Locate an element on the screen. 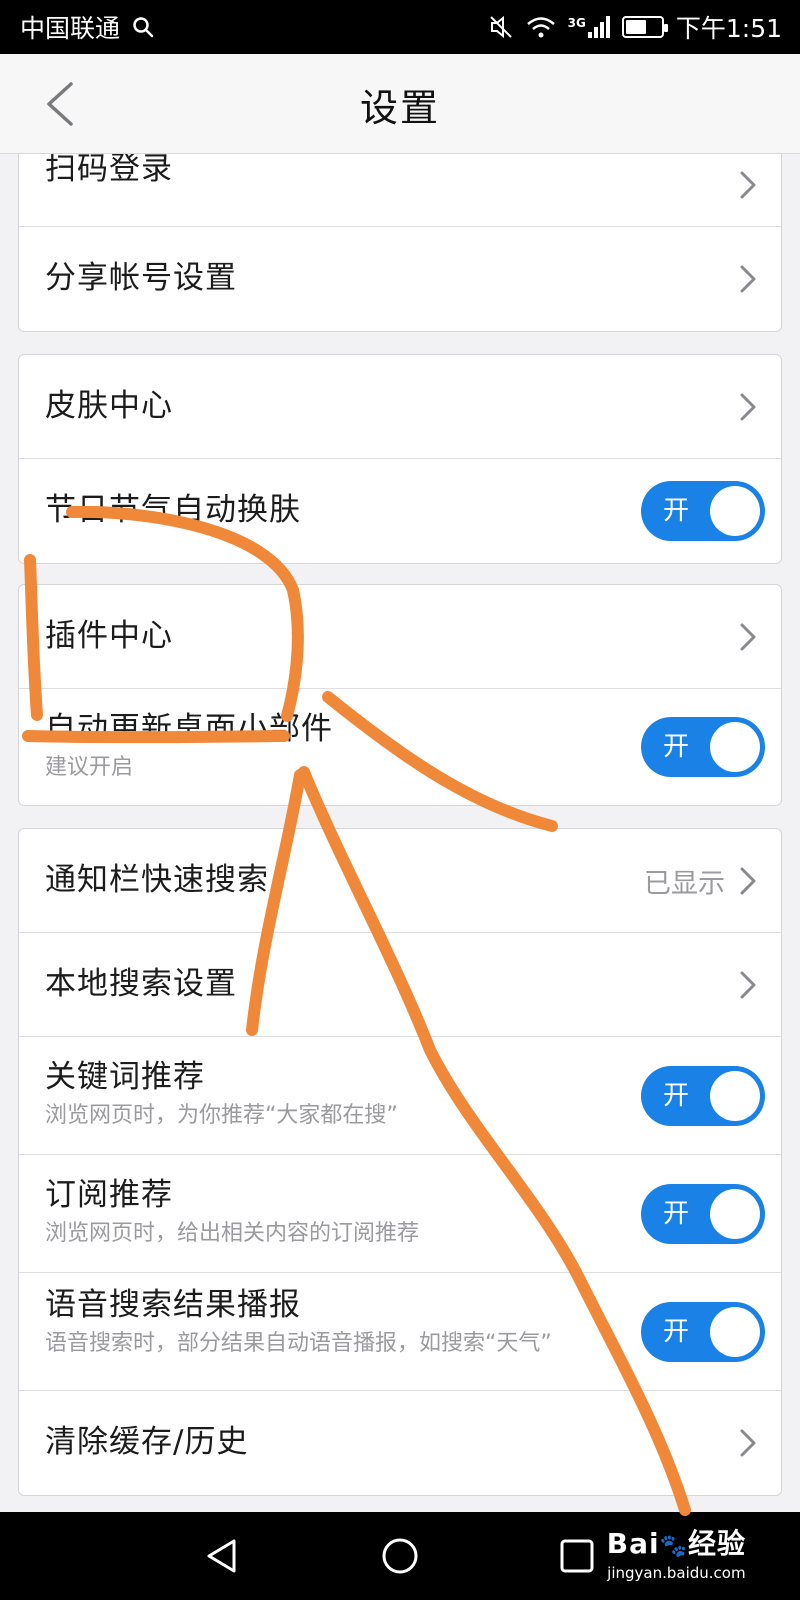 The image size is (800, 1600). setting-label: 扫码登录 is located at coordinates (109, 170).